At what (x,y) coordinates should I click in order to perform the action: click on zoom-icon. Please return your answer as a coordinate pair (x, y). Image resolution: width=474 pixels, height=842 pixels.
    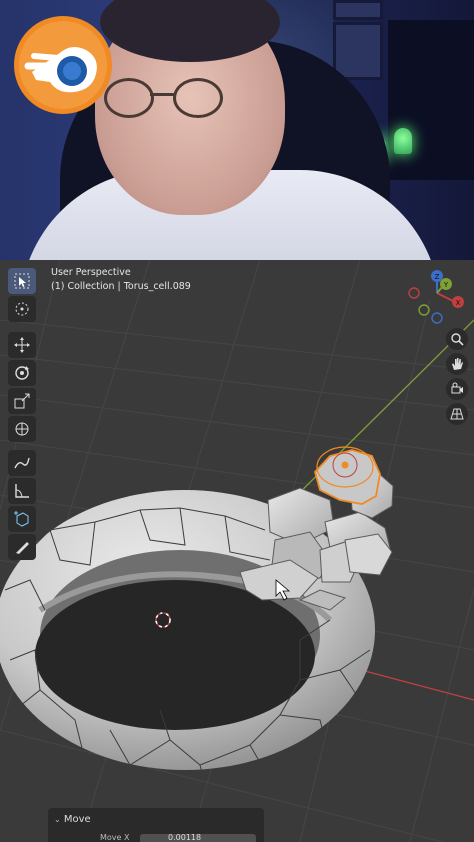
    Looking at the image, I should click on (457, 339).